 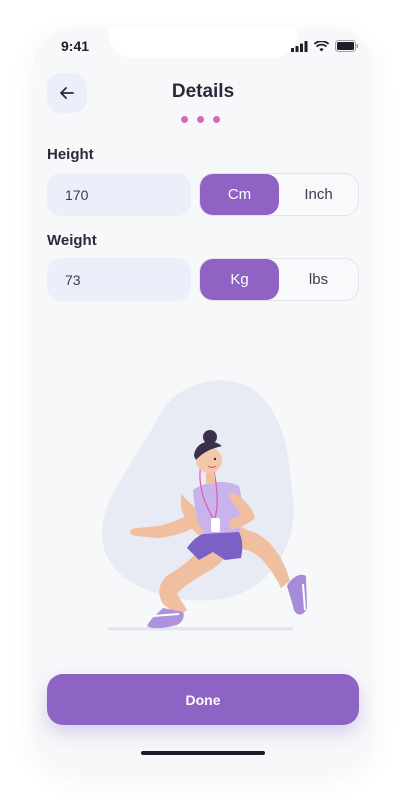 I want to click on signal-icon, so click(x=299, y=46).